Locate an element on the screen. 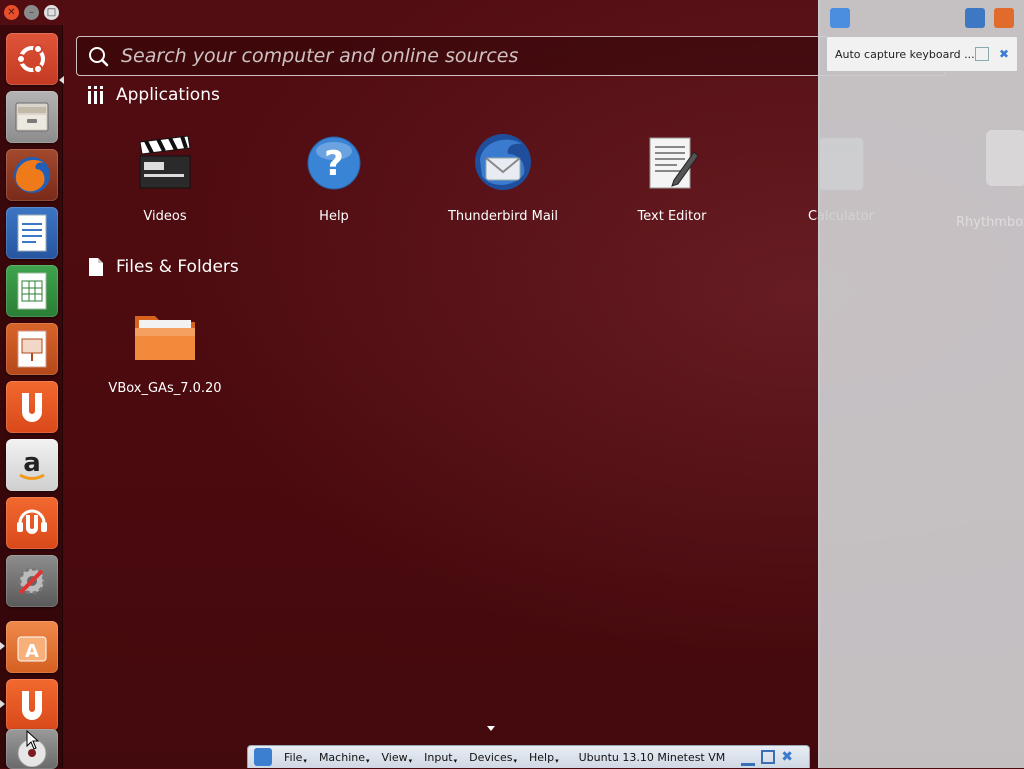  calc-icon is located at coordinates (32, 291).